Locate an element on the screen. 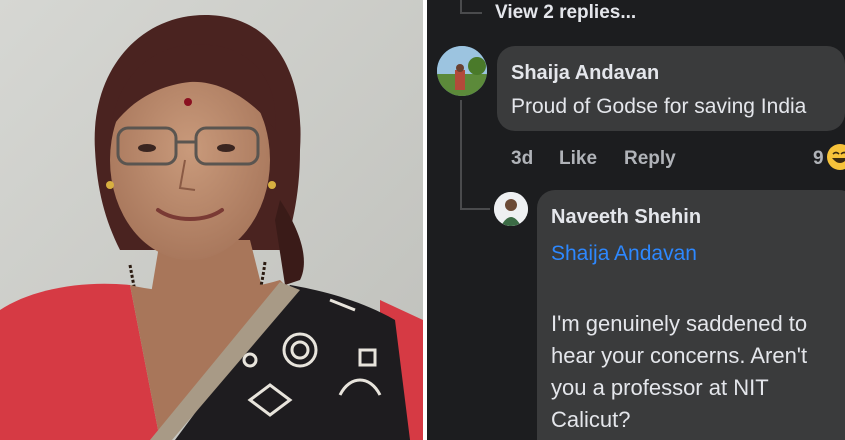 The image size is (845, 440). mention-link: Shaija Andavan is located at coordinates (624, 254).